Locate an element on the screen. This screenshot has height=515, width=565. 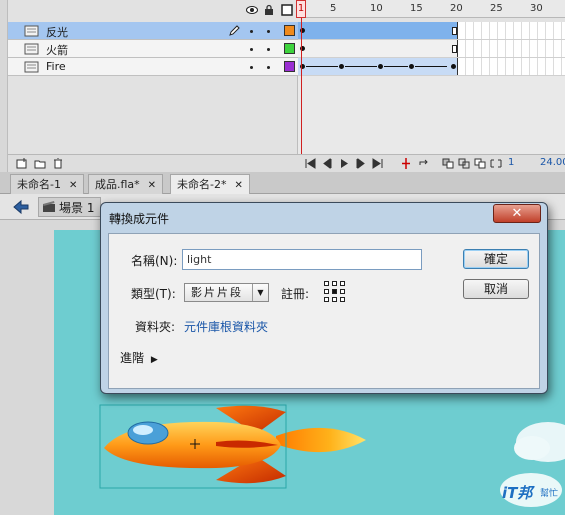
outline-icon is located at coordinates (287, 10).